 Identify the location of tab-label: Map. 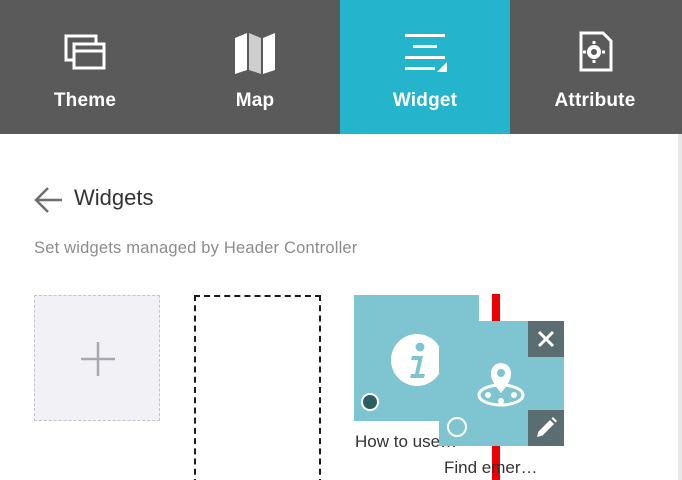
(255, 100).